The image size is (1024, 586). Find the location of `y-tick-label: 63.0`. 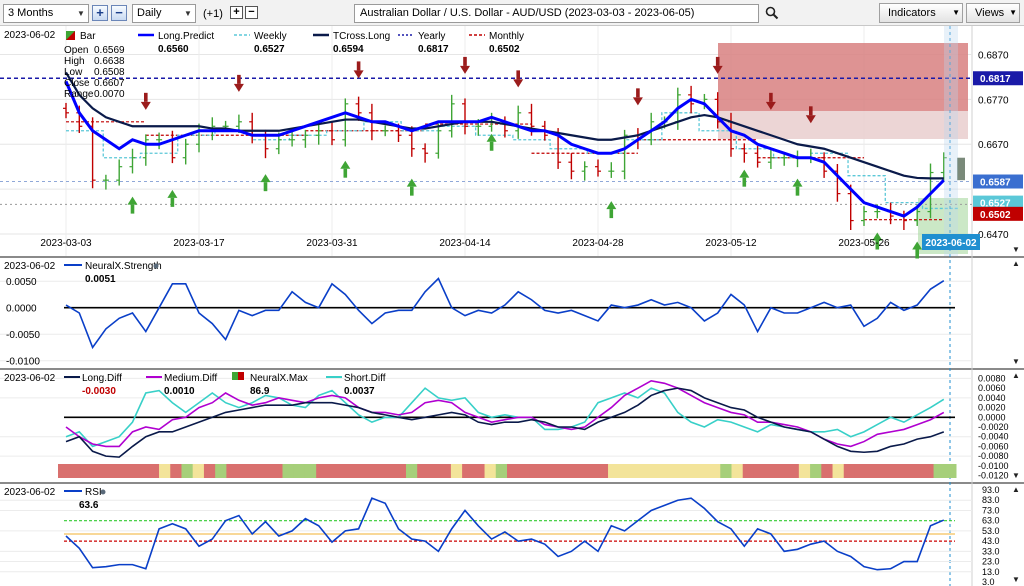

y-tick-label: 63.0 is located at coordinates (991, 521).